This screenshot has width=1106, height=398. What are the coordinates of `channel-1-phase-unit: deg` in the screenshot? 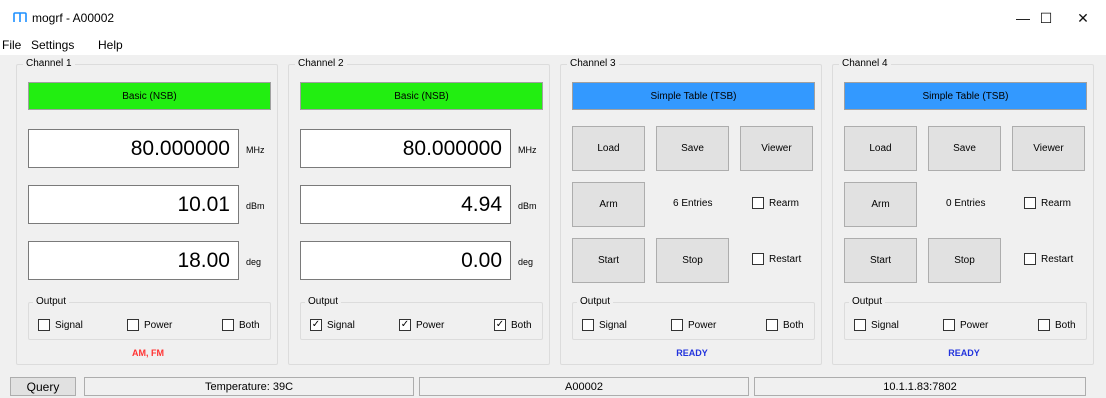 It's located at (254, 262).